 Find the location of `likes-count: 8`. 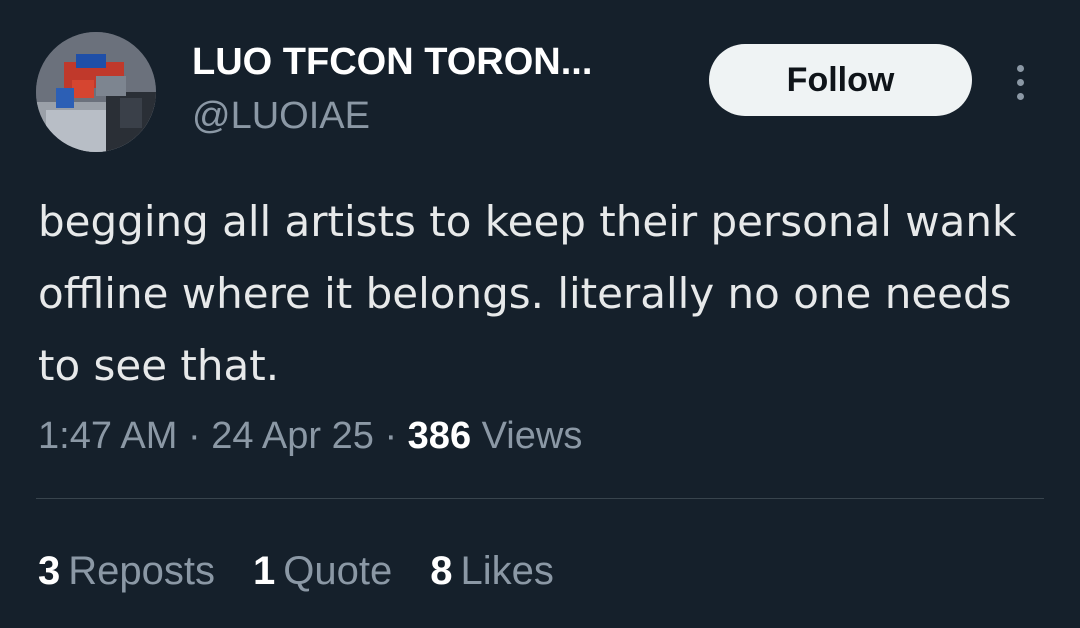

likes-count: 8 is located at coordinates (441, 571).